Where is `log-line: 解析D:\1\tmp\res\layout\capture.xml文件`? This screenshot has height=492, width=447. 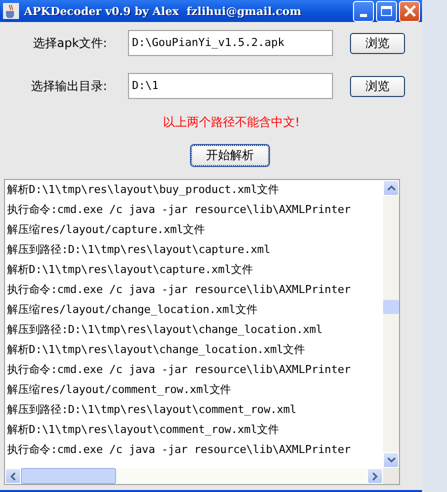
log-line: 解析D:\1\tmp\res\layout\capture.xml文件 is located at coordinates (130, 270).